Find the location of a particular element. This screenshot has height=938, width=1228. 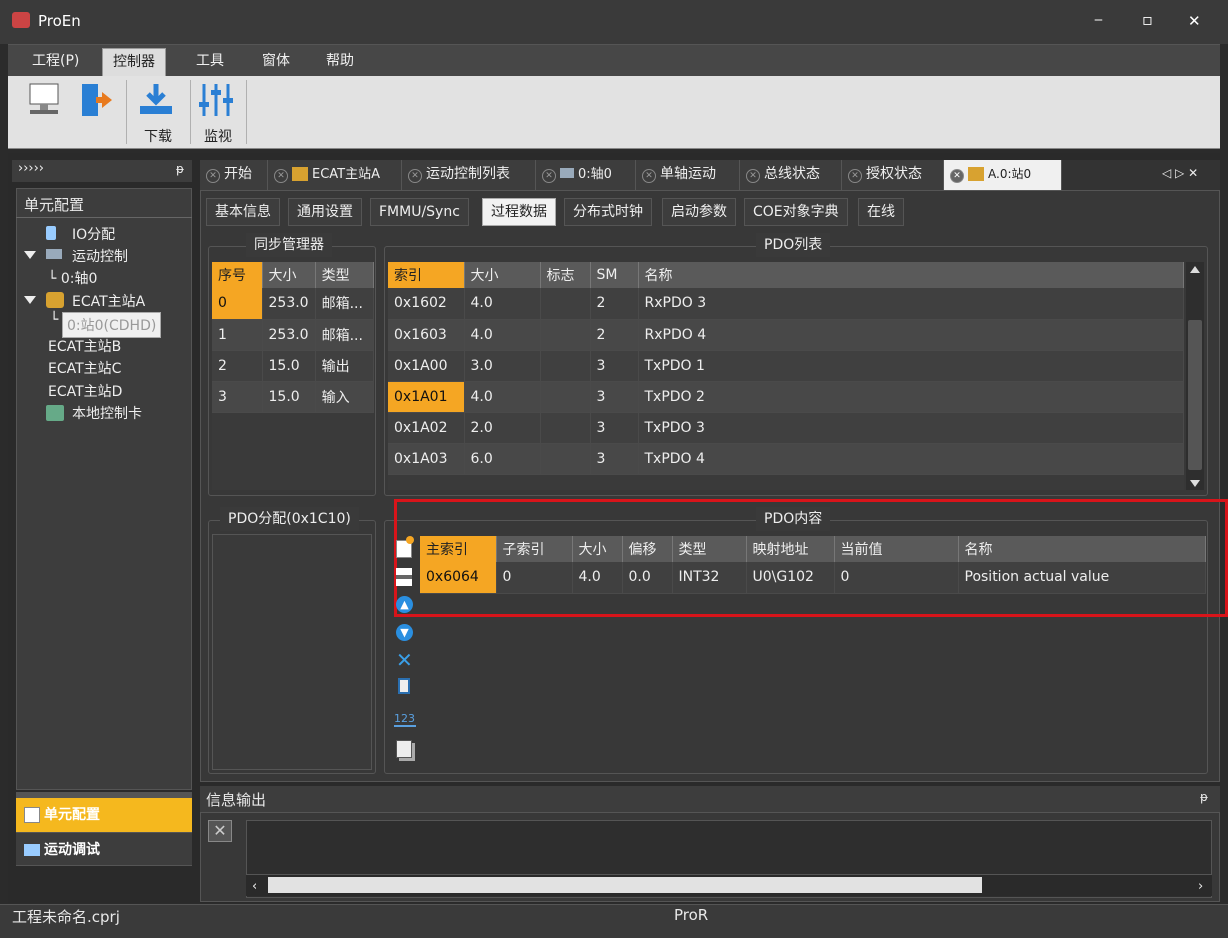

column-header: 子索引 is located at coordinates (534, 549).